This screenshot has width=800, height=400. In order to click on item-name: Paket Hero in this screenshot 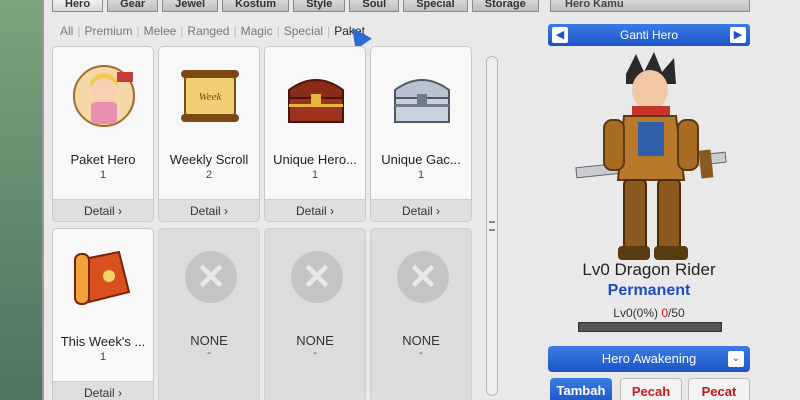, I will do `click(103, 159)`.